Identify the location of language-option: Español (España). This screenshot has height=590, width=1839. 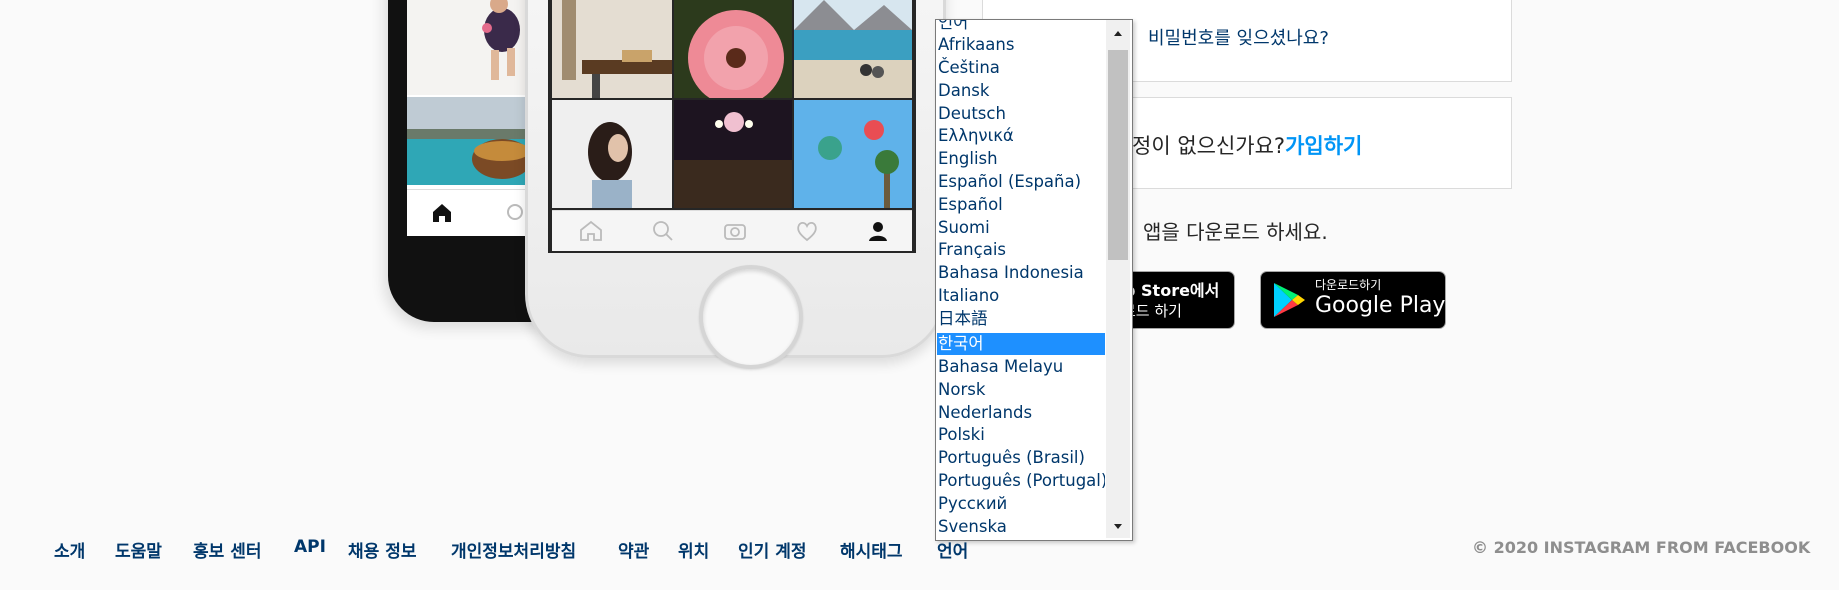
(1021, 182).